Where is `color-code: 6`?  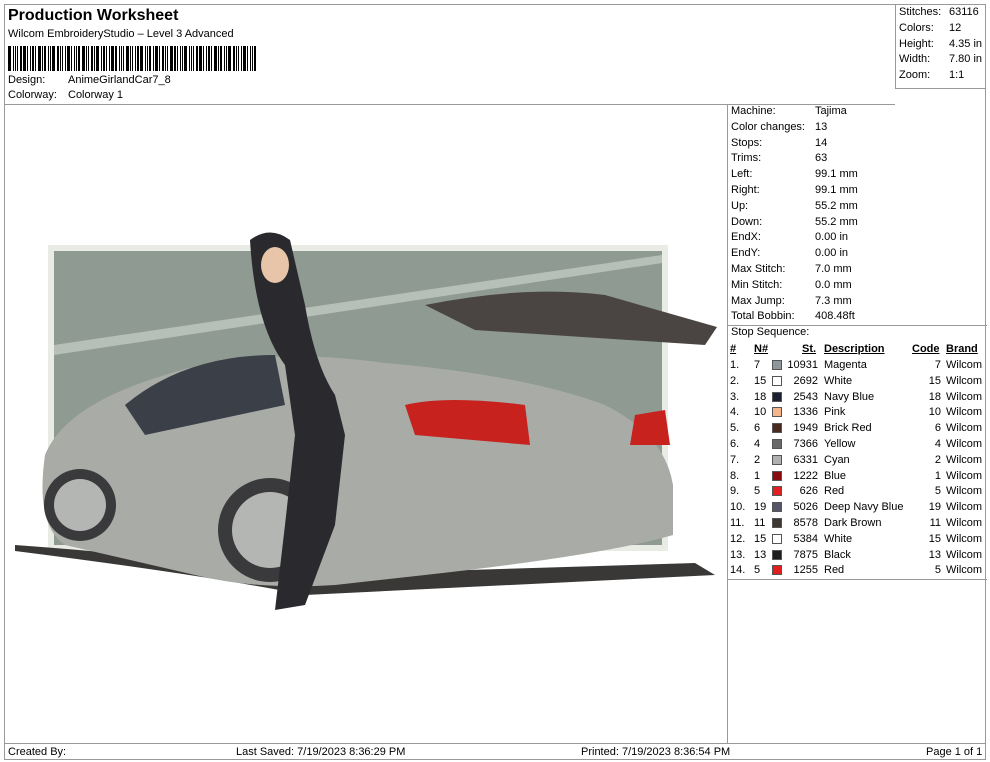 color-code: 6 is located at coordinates (937, 428).